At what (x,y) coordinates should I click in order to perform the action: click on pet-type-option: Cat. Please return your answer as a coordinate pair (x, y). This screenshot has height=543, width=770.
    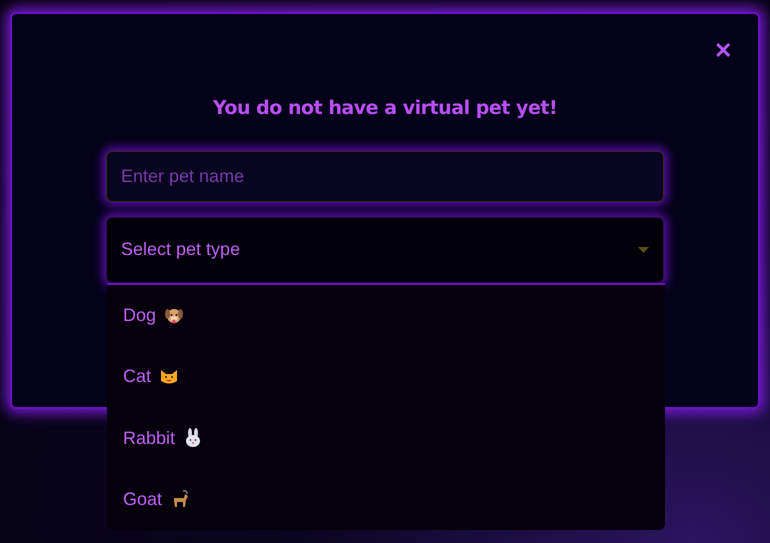
    Looking at the image, I should click on (386, 377).